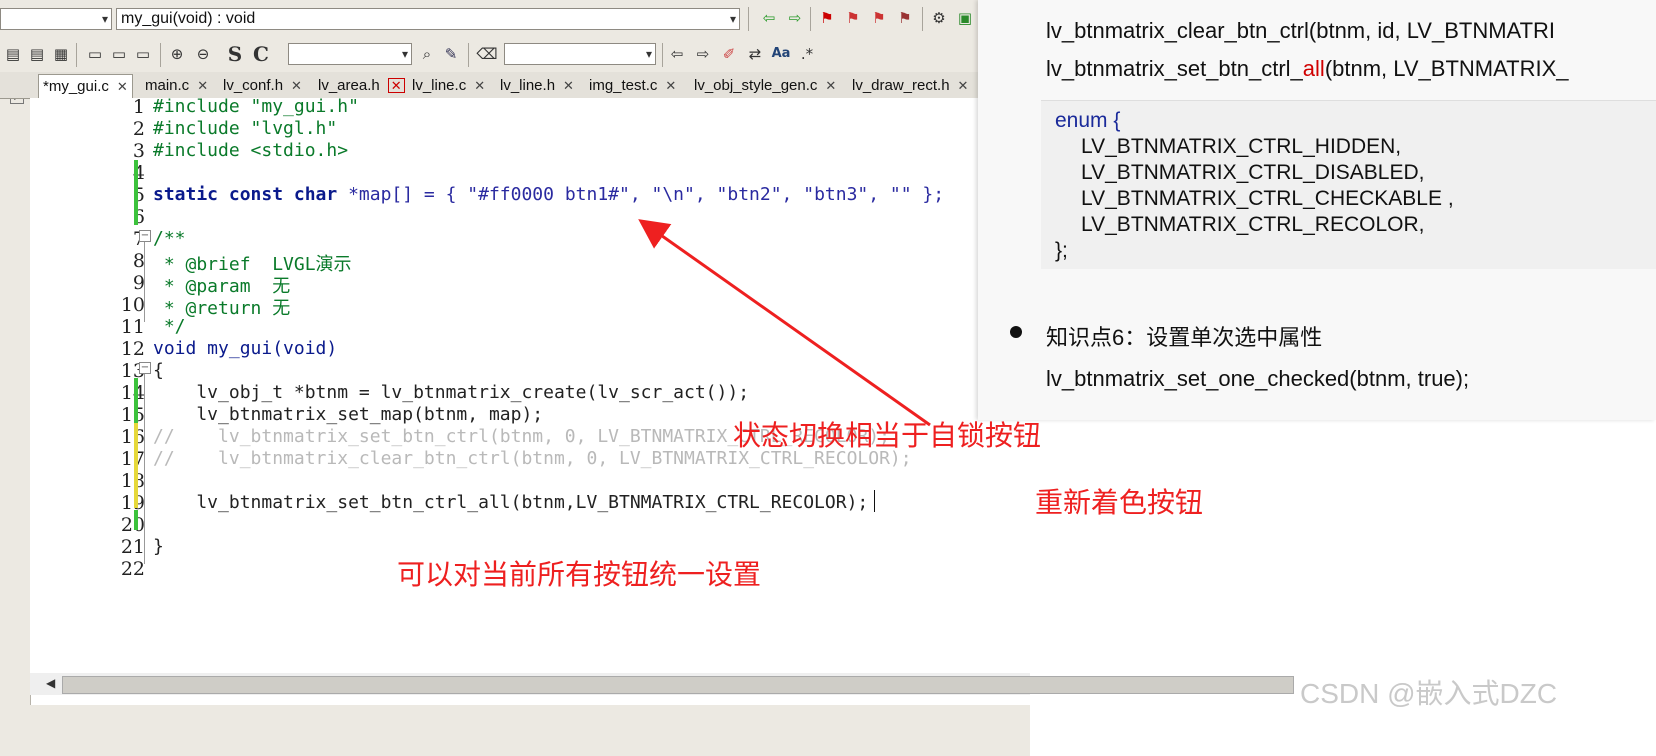  I want to click on annotation-all: 可以对当前所有按钮统一设置, so click(579, 574).